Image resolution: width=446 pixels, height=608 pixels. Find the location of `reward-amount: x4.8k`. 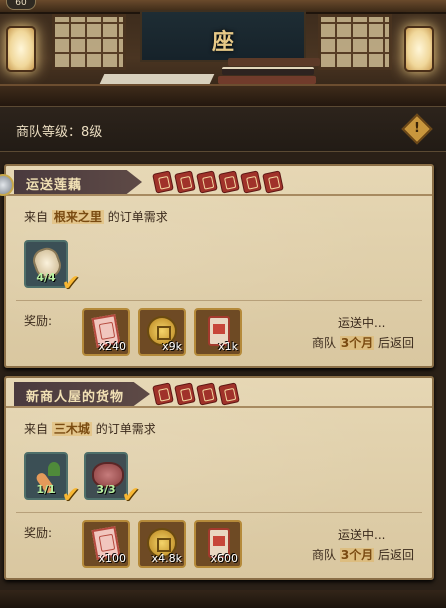

reward-amount: x4.8k is located at coordinates (166, 558).